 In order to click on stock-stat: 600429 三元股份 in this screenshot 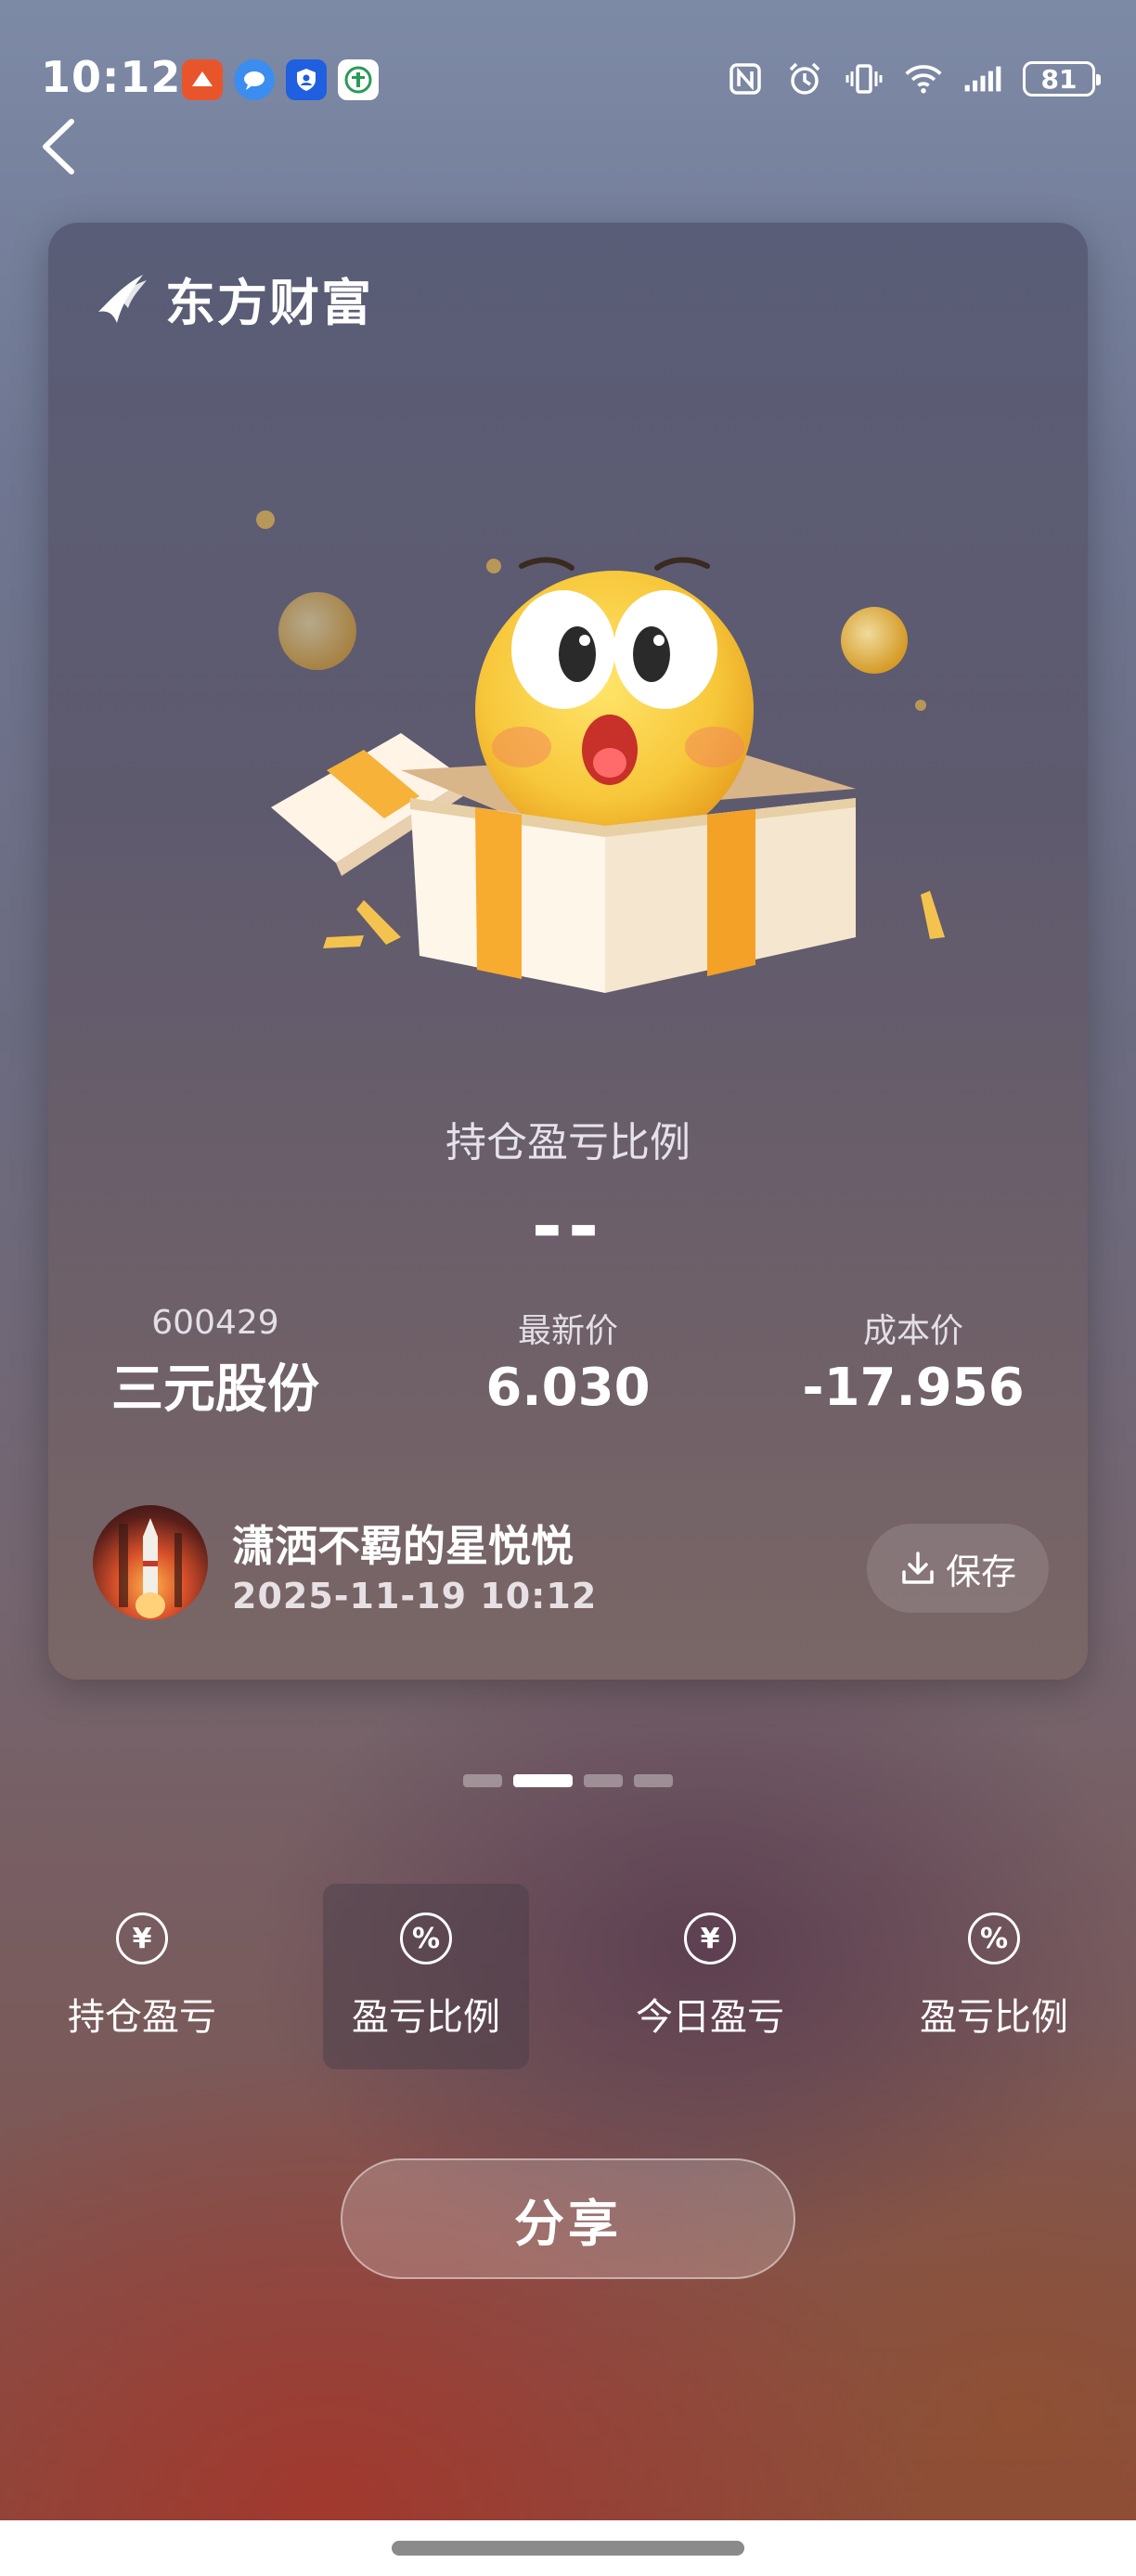, I will do `click(215, 1363)`.